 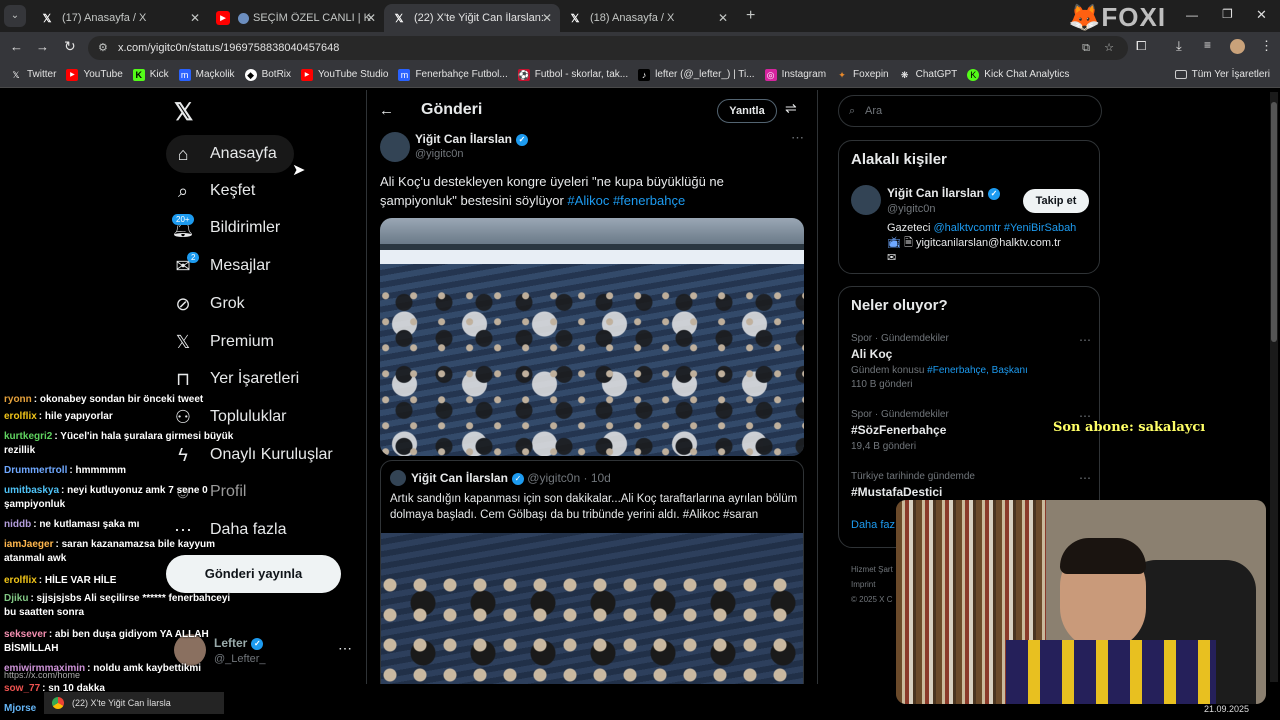 I want to click on footer-links: Hizmet Şart Imprint © 2025 X C, so click(x=872, y=584).